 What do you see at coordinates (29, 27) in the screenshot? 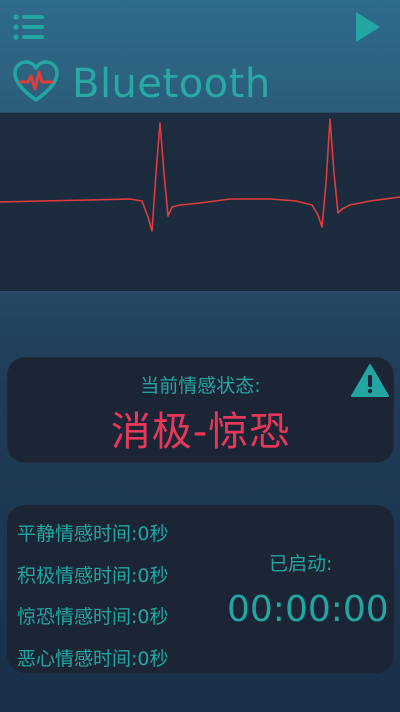
I see `menu-icon` at bounding box center [29, 27].